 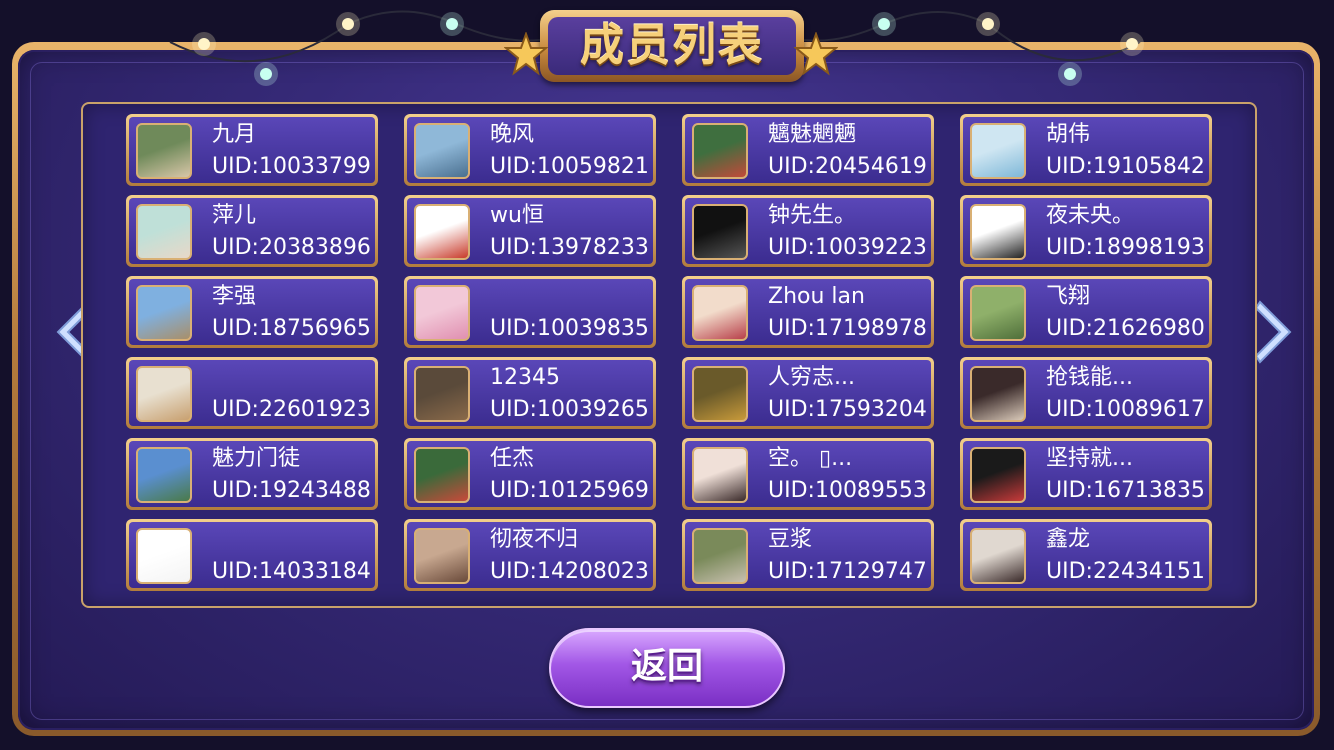 I want to click on member-card-body: 豆浆 UID:17129747, so click(x=808, y=555).